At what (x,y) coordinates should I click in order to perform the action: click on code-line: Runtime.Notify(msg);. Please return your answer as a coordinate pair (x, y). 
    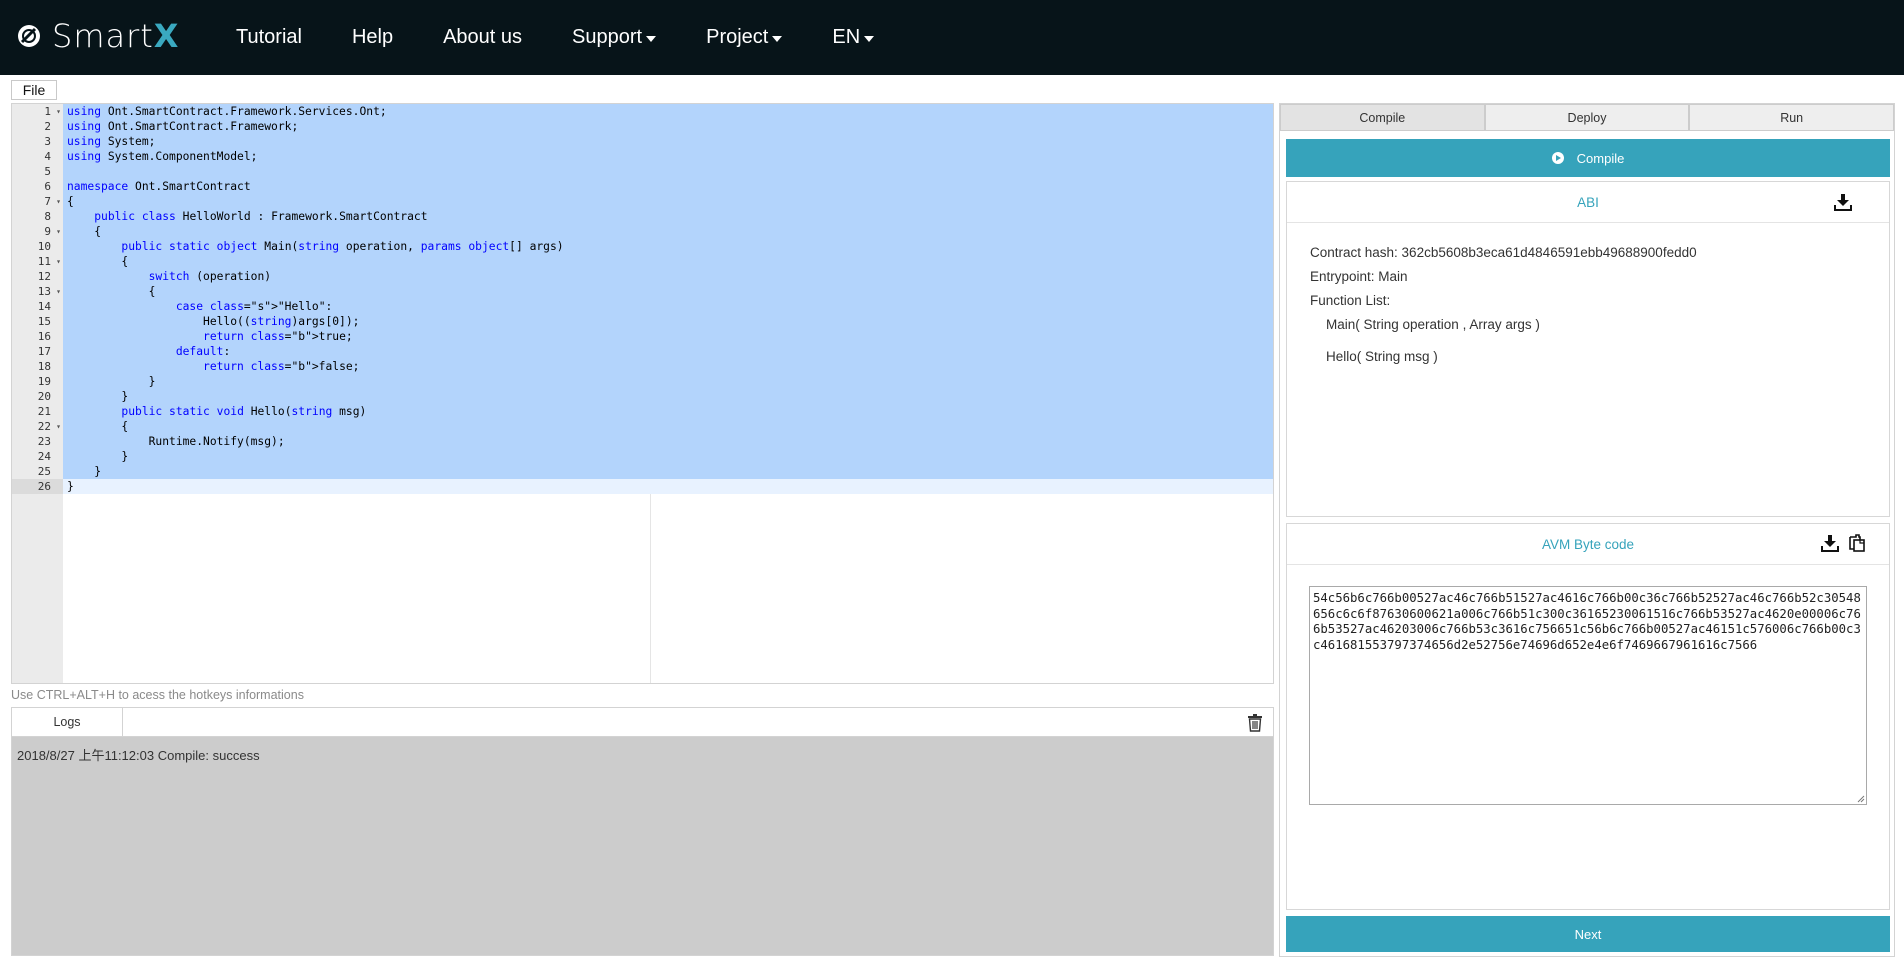
    Looking at the image, I should click on (668, 441).